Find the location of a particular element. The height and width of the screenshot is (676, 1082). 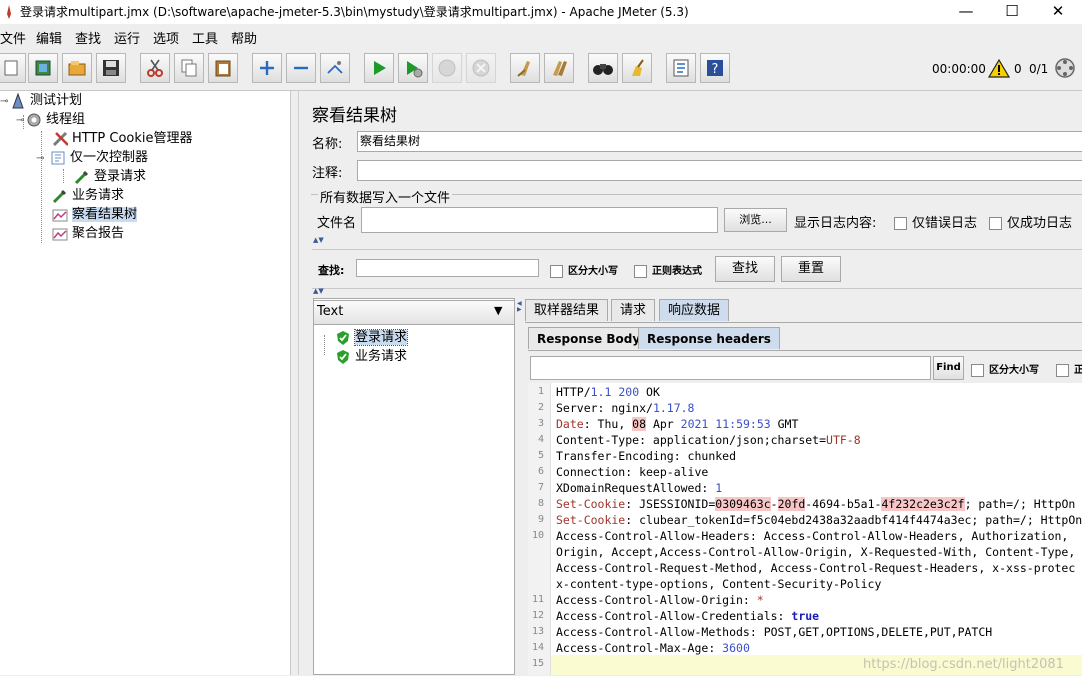

collapse-arrows-icon-2: ▲▼ is located at coordinates (318, 291).